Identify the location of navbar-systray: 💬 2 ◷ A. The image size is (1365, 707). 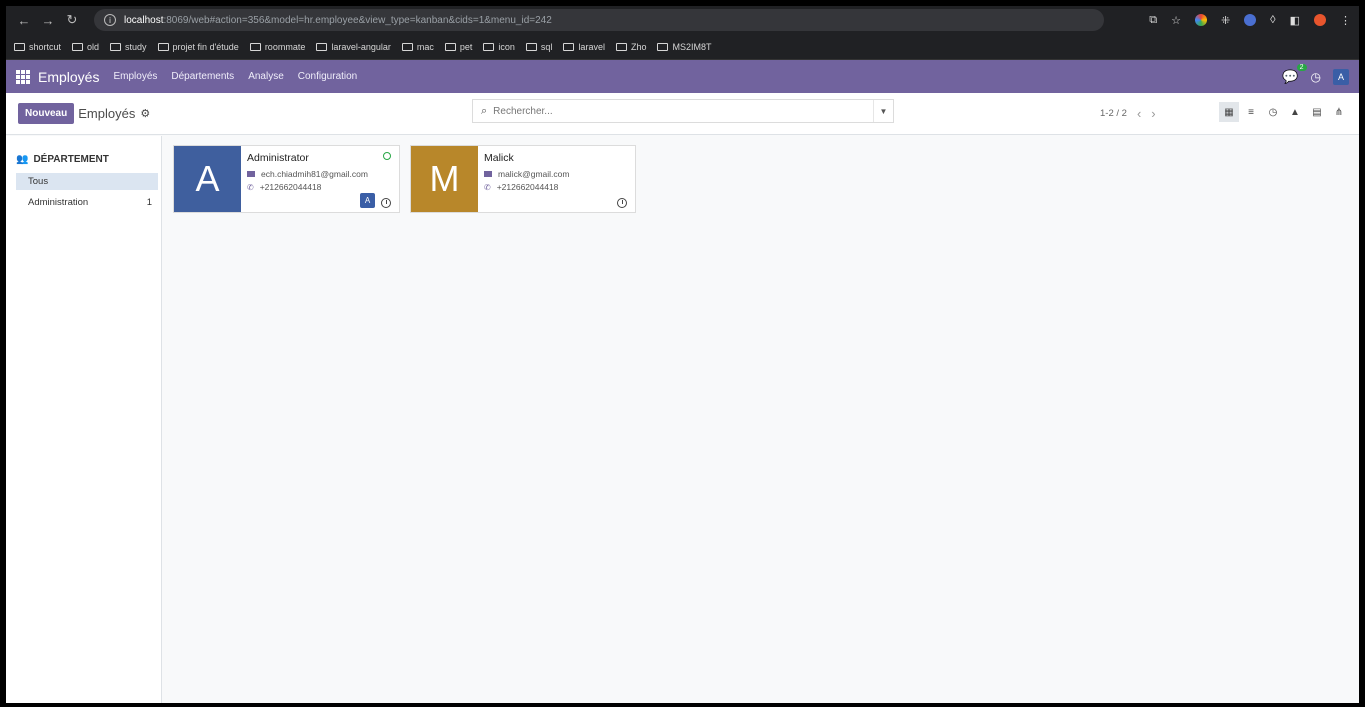
(1315, 74).